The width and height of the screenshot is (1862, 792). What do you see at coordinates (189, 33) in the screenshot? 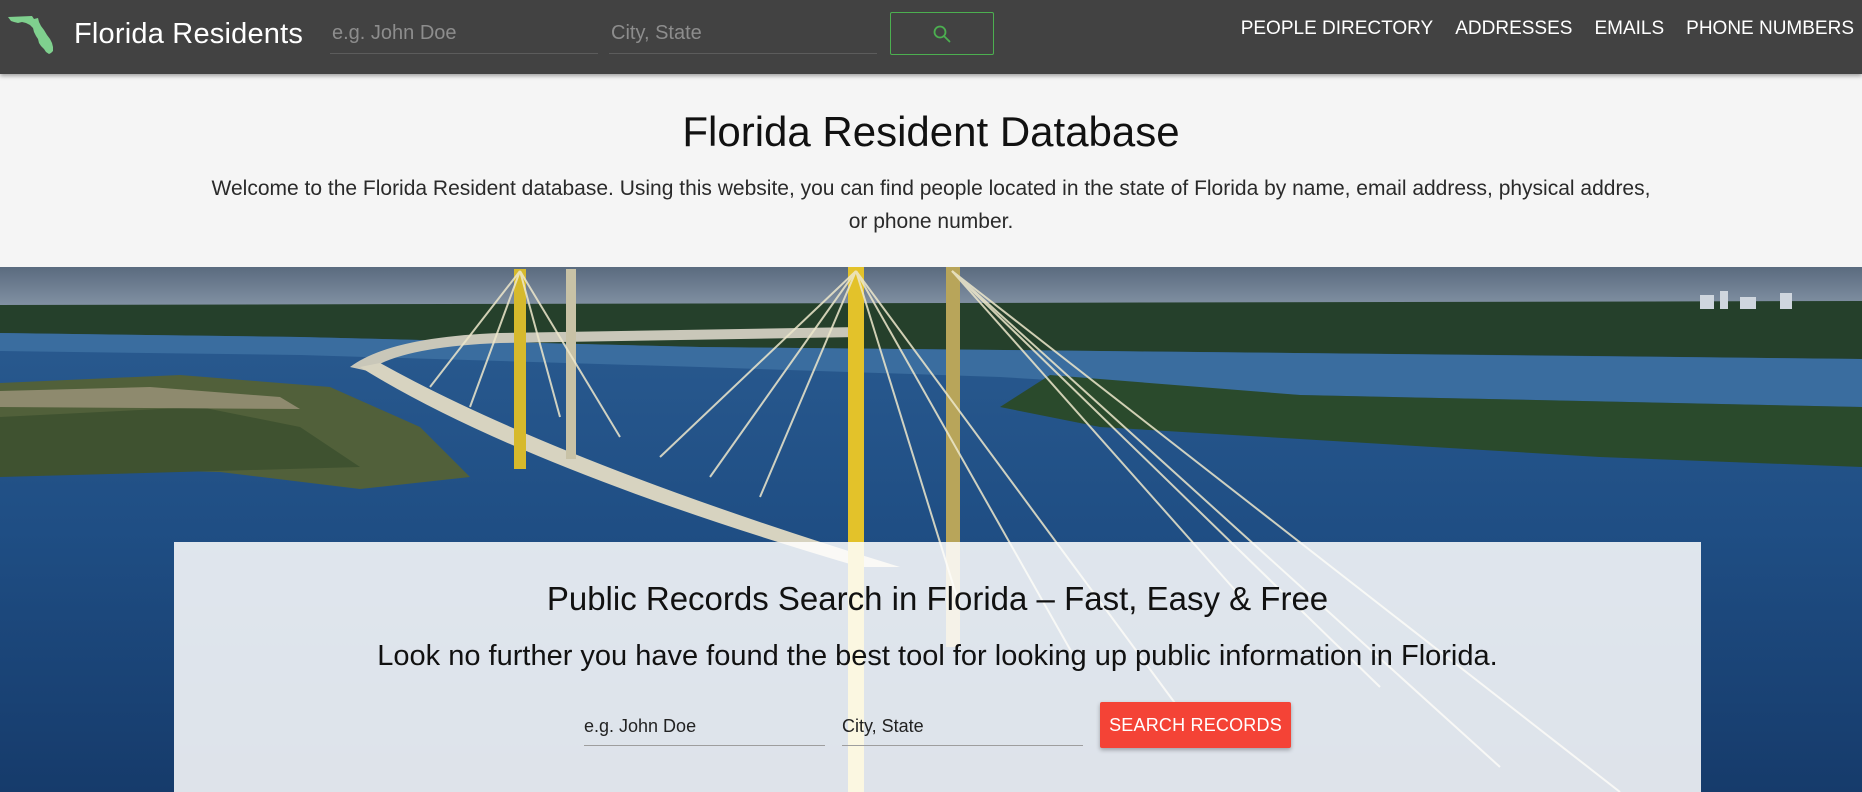
I see `brand-title: Florida Residents` at bounding box center [189, 33].